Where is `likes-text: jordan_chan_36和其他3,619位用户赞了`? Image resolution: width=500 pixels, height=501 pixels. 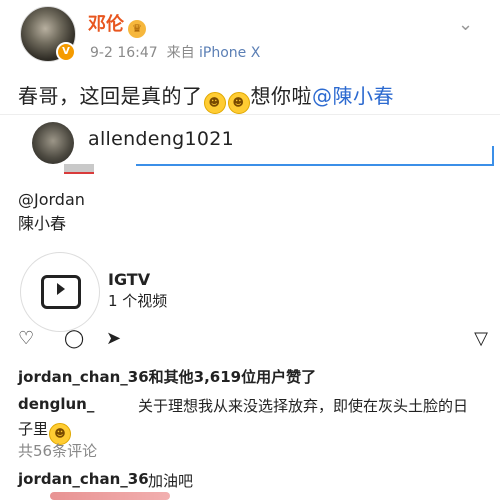
likes-text: jordan_chan_36和其他3,619位用户赞了 is located at coordinates (167, 377).